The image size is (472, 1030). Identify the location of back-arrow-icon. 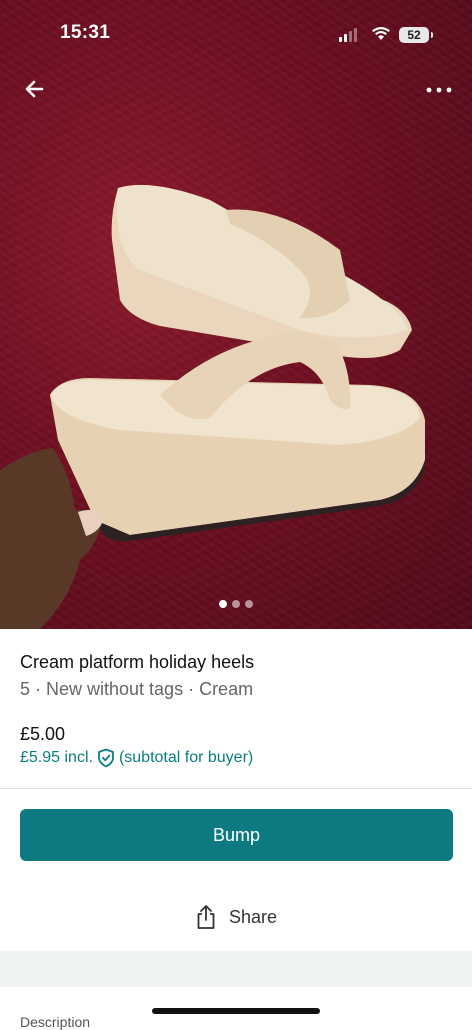
(35, 89).